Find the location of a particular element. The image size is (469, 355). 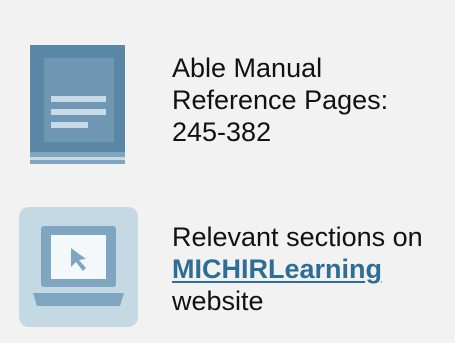

reference-page-range: 245-382 is located at coordinates (222, 132).